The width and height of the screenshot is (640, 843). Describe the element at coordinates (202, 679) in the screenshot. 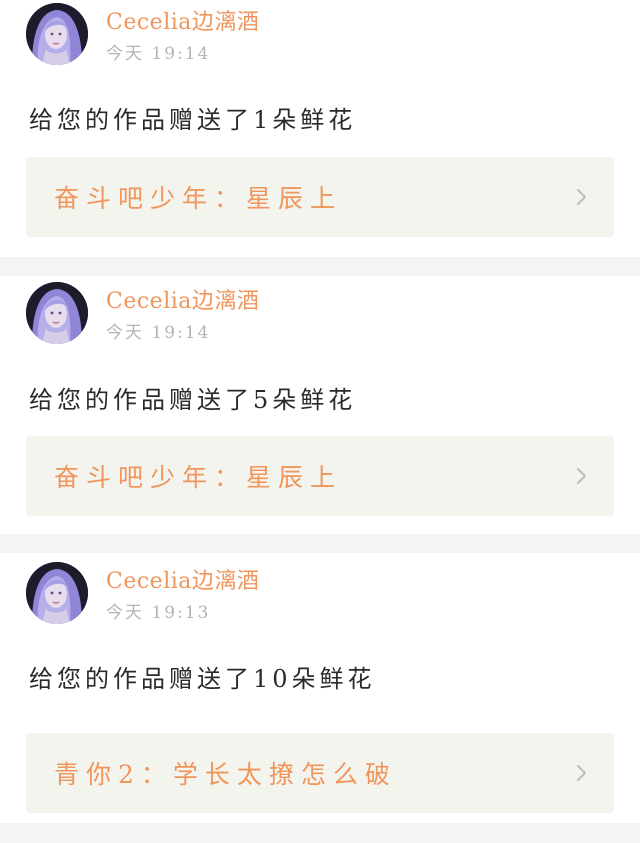

I see `notification-message: 给您的作品赠送了10朵鲜花` at that location.